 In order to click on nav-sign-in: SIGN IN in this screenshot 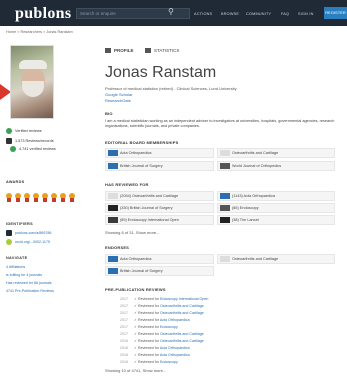, I will do `click(306, 14)`.